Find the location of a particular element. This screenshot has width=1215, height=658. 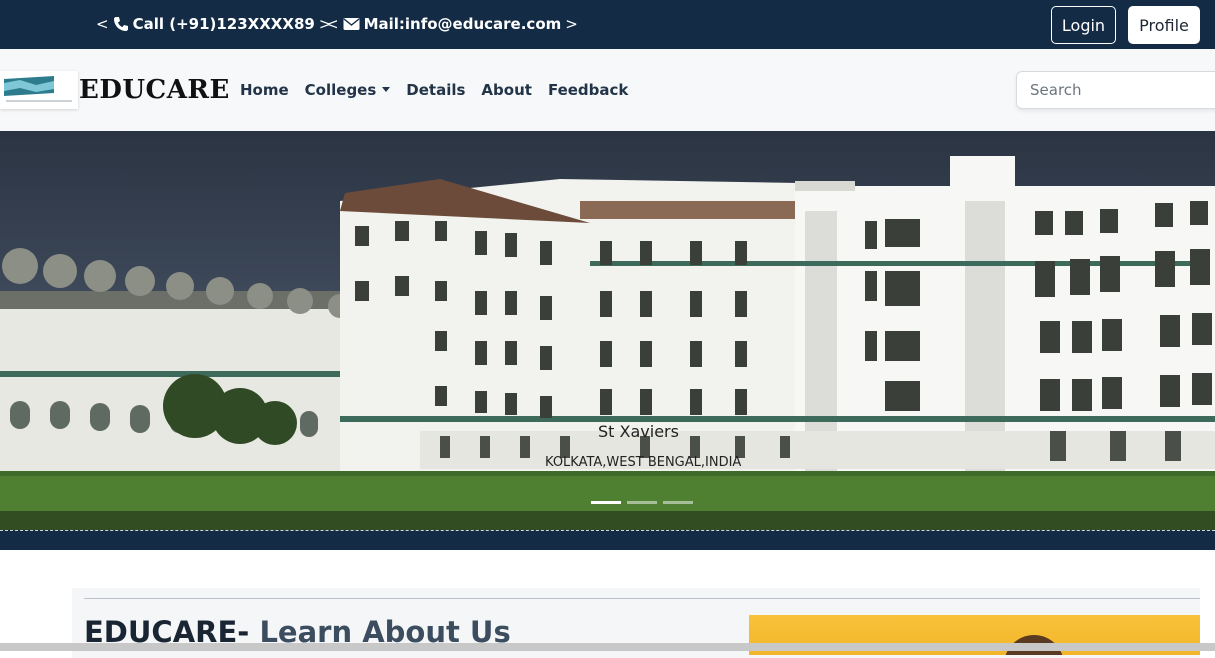

nav-colleges-dropdown: Colleges is located at coordinates (348, 90).